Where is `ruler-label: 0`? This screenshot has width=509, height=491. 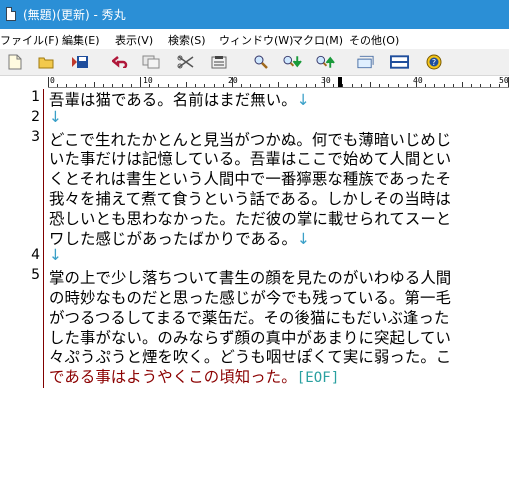 ruler-label: 0 is located at coordinates (52, 81).